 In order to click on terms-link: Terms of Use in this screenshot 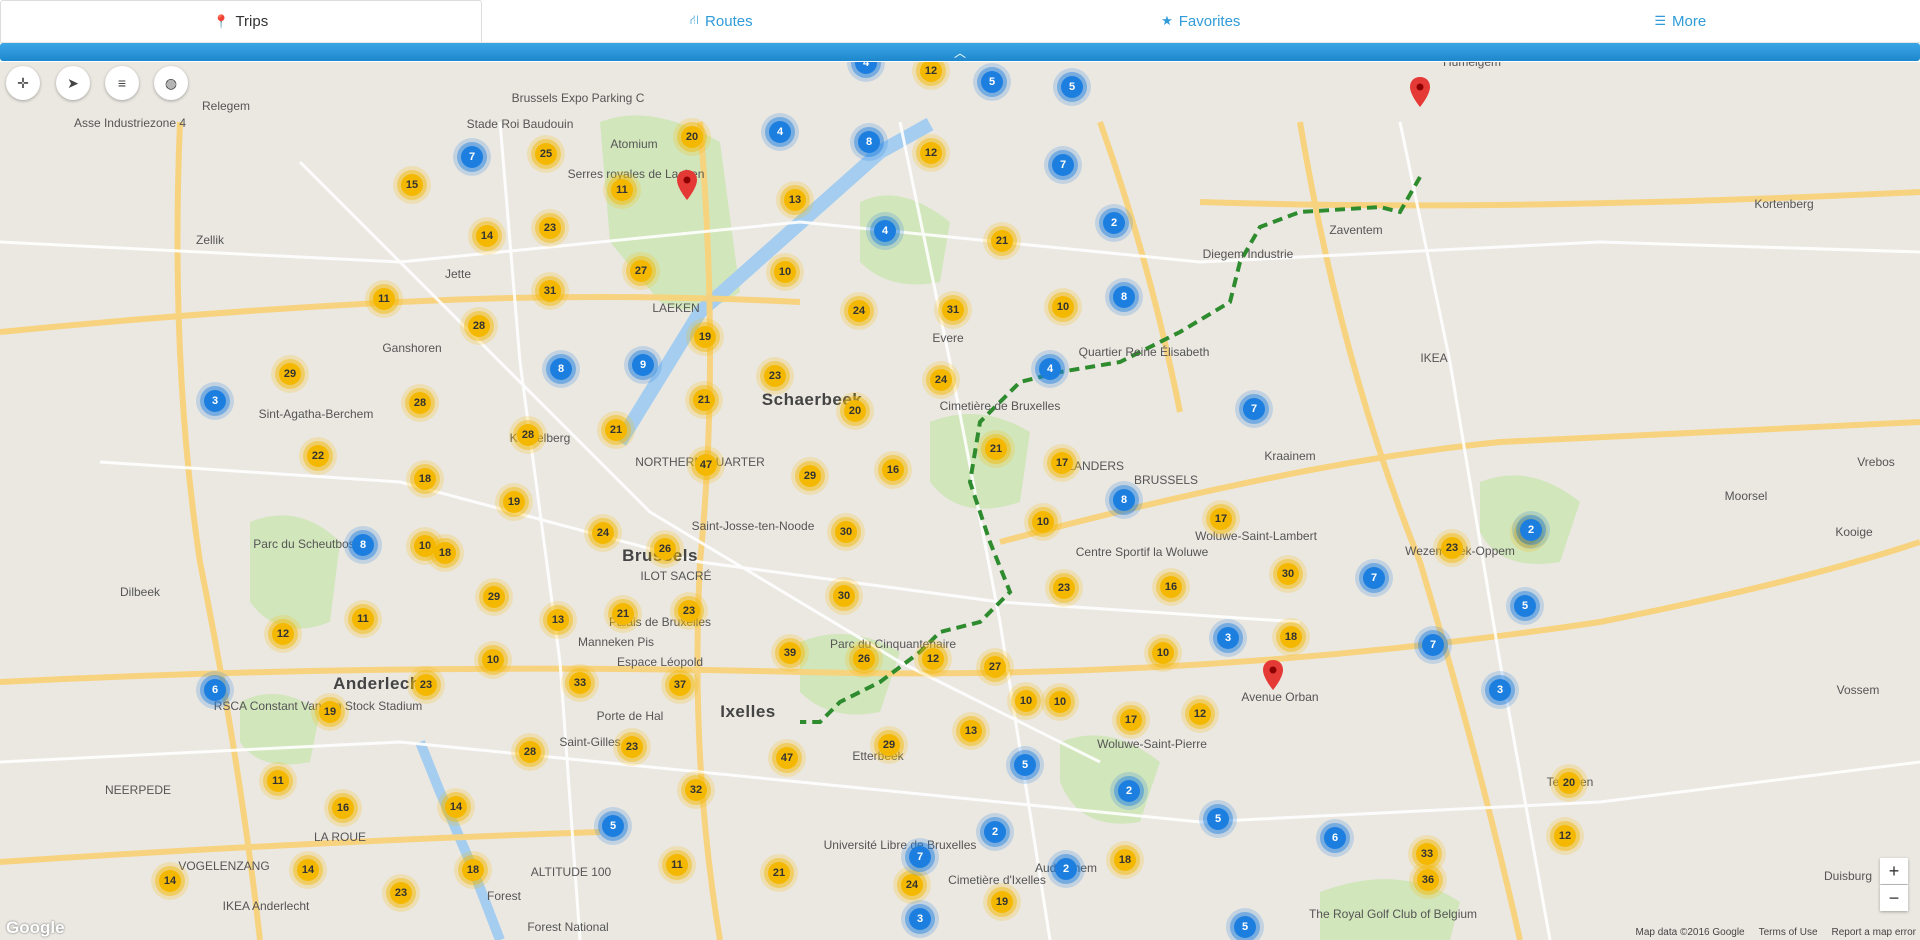, I will do `click(1788, 932)`.